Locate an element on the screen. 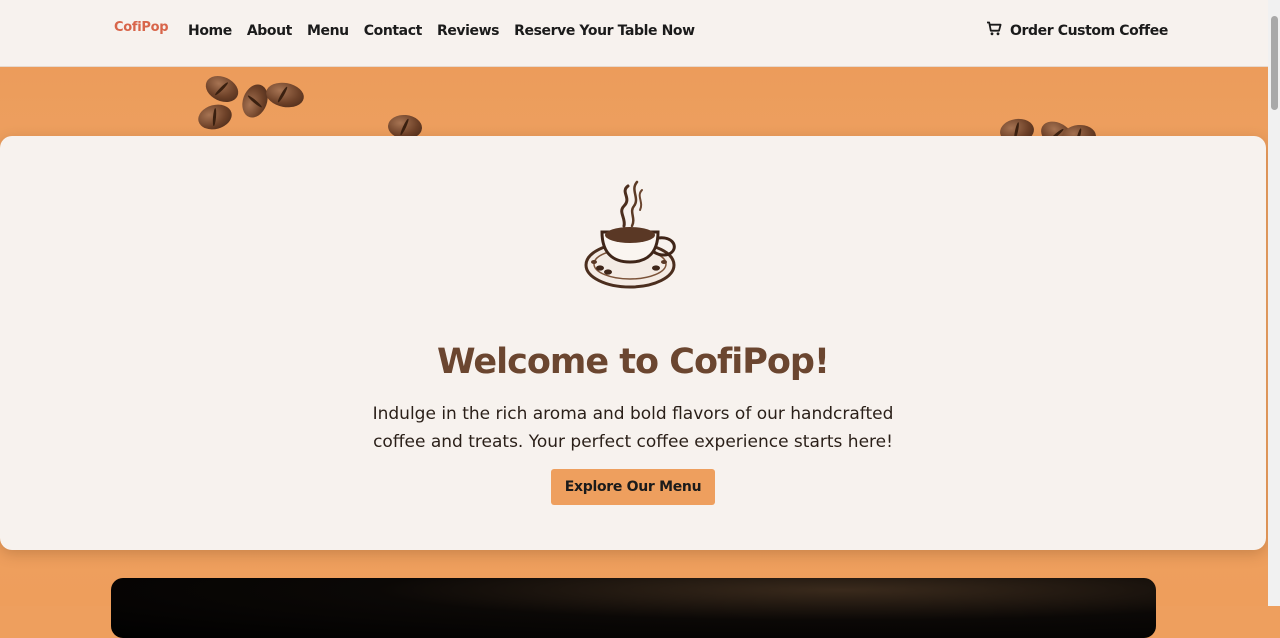 This screenshot has width=1280, height=638. scrollbar-thumb is located at coordinates (1274, 63).